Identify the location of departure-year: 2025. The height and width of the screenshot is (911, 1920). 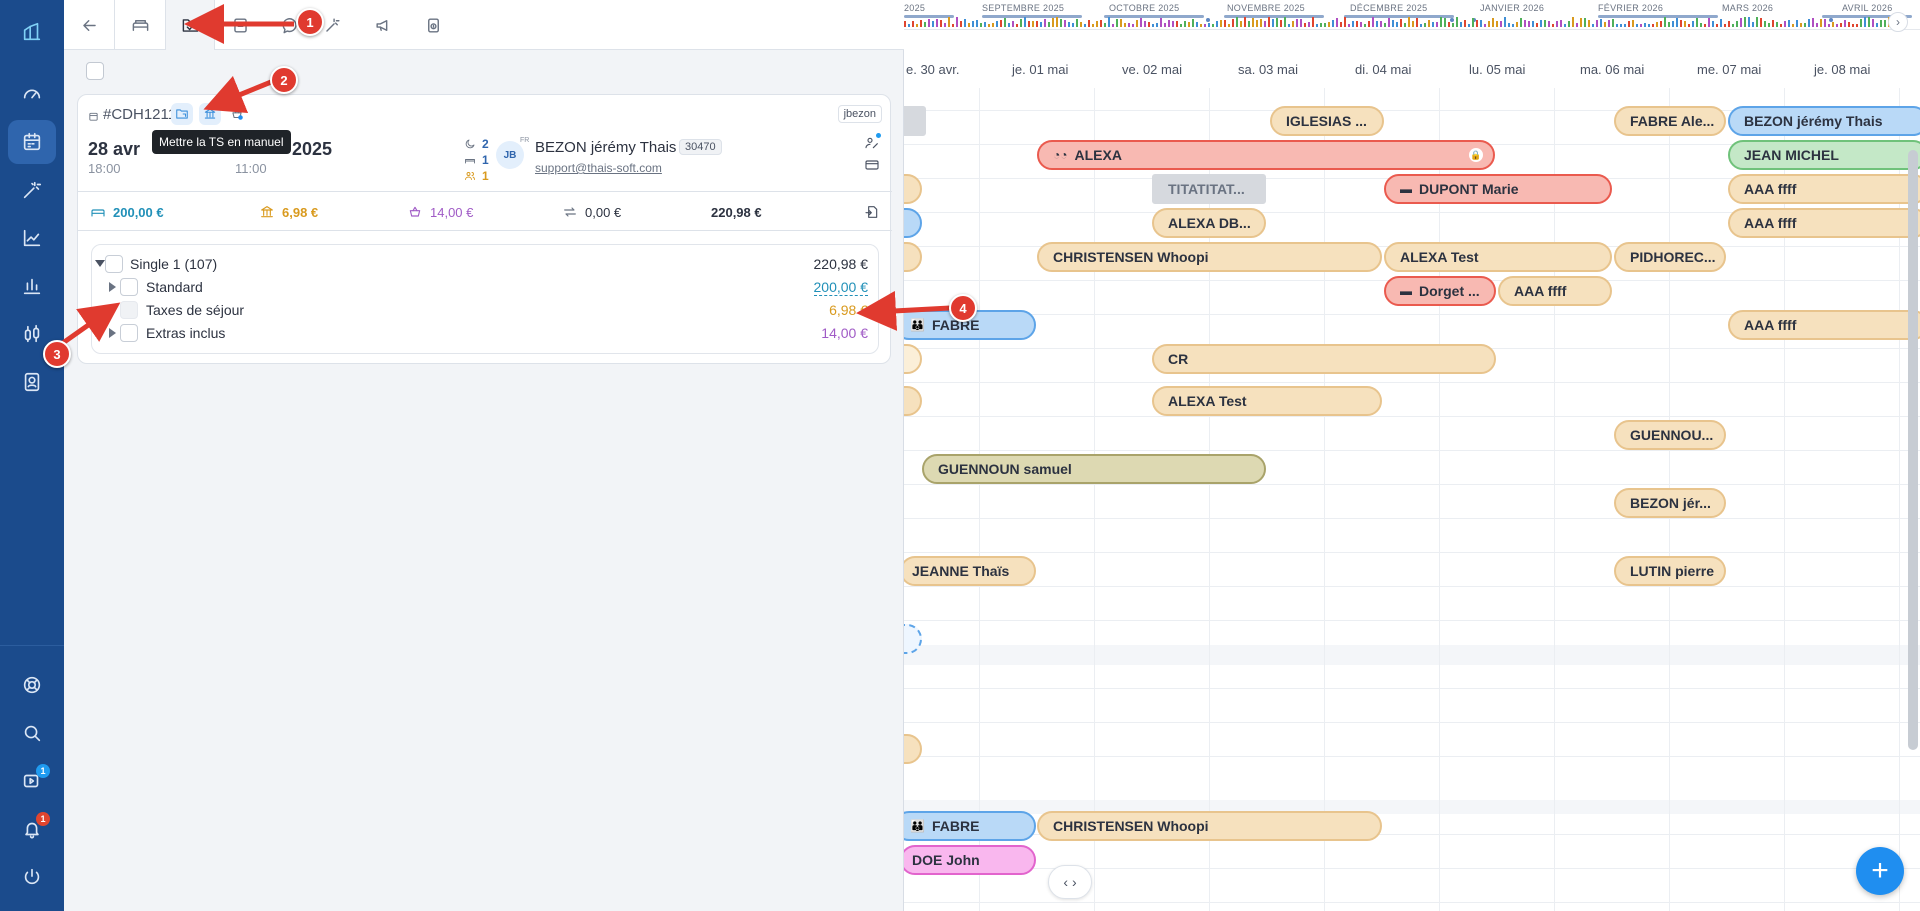
(312, 149).